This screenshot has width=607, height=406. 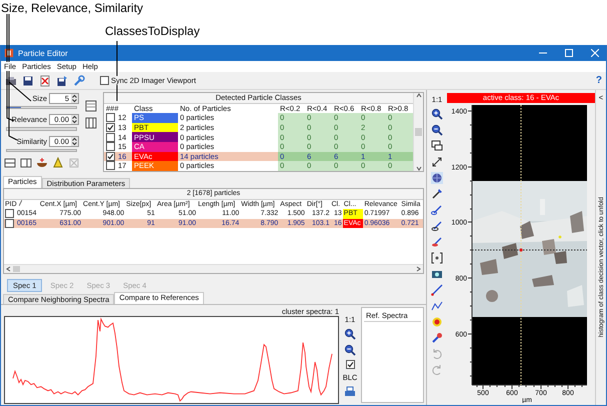 I want to click on annotation-label: ClassesToDisplay, so click(x=152, y=31).